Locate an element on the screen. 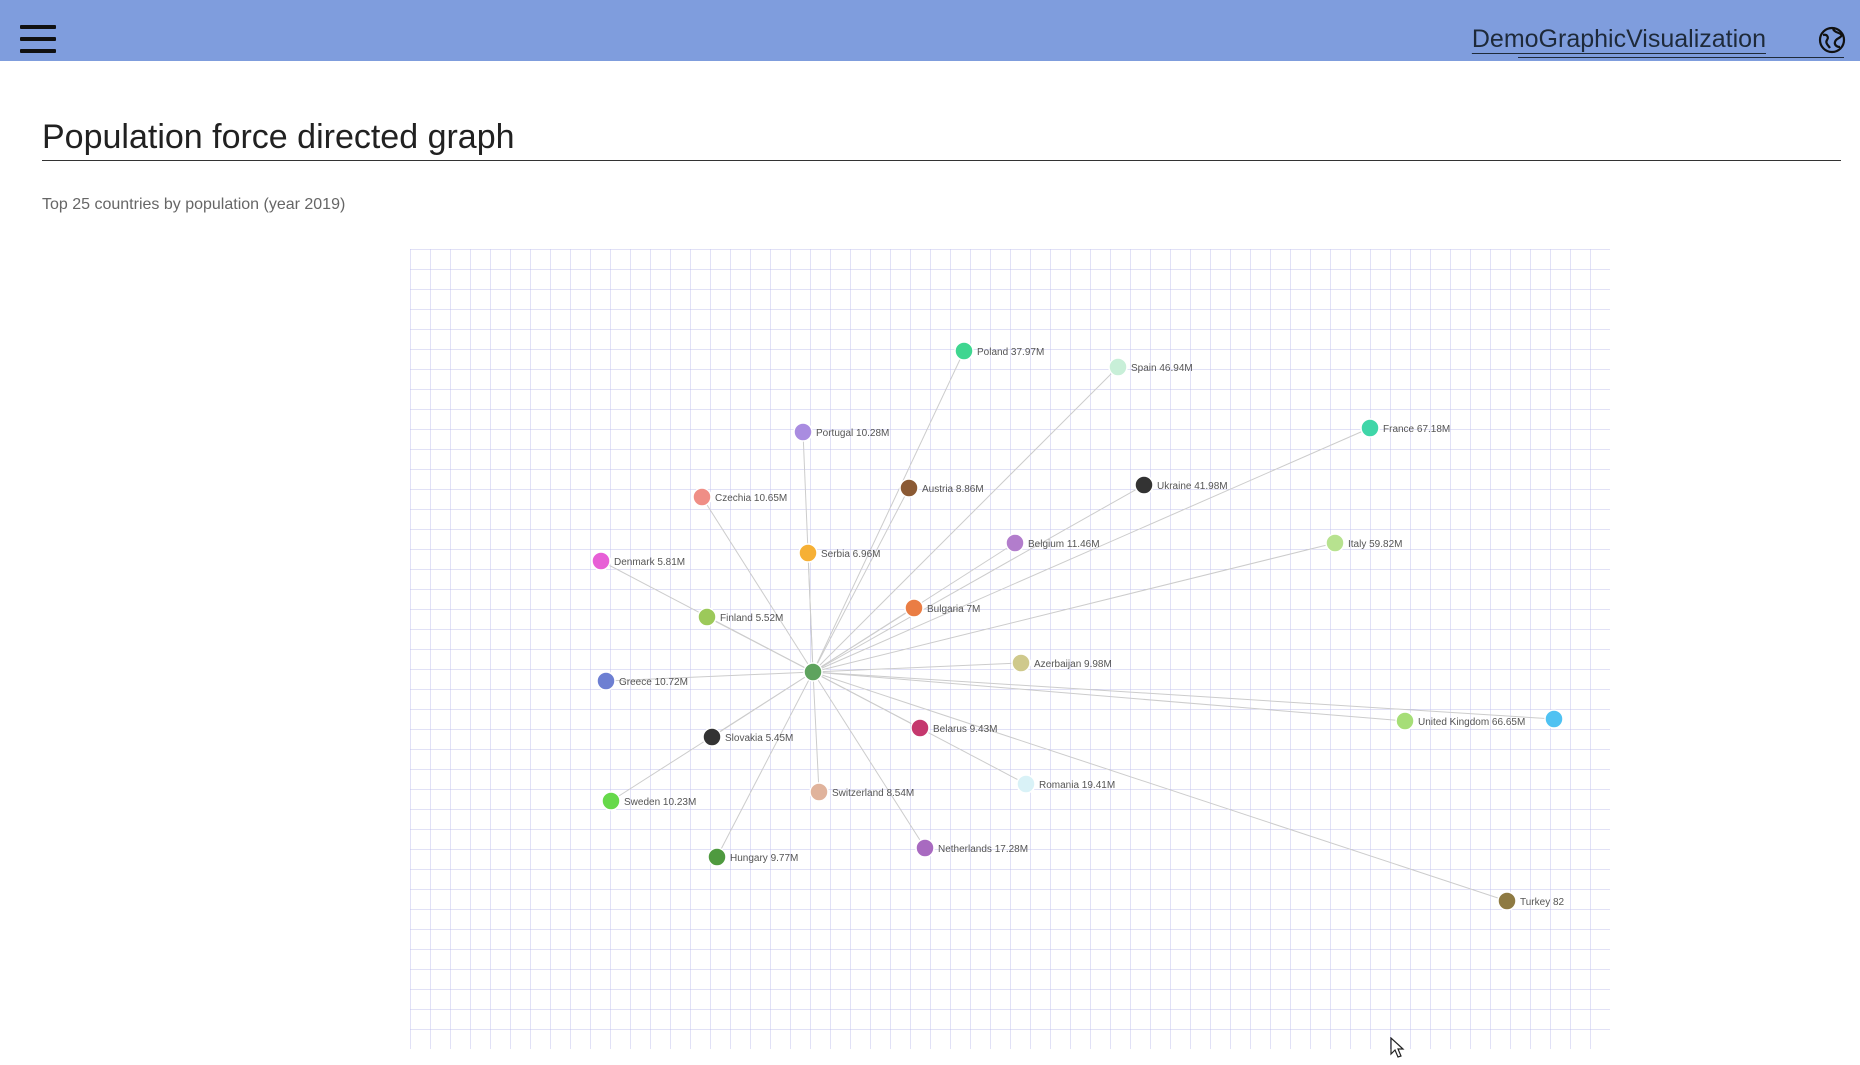  app-title-underline is located at coordinates (1681, 57).